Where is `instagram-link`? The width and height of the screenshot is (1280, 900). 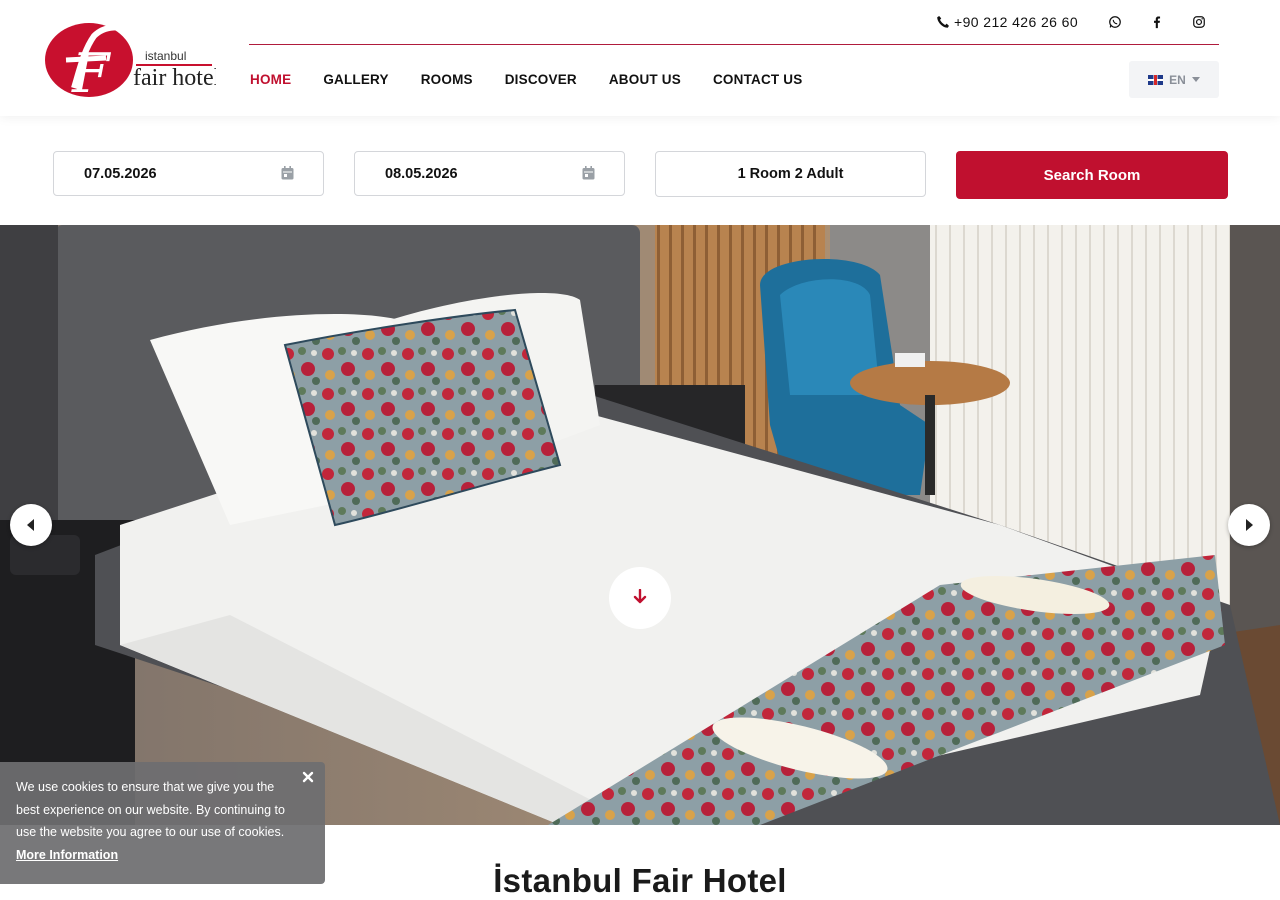 instagram-link is located at coordinates (1199, 22).